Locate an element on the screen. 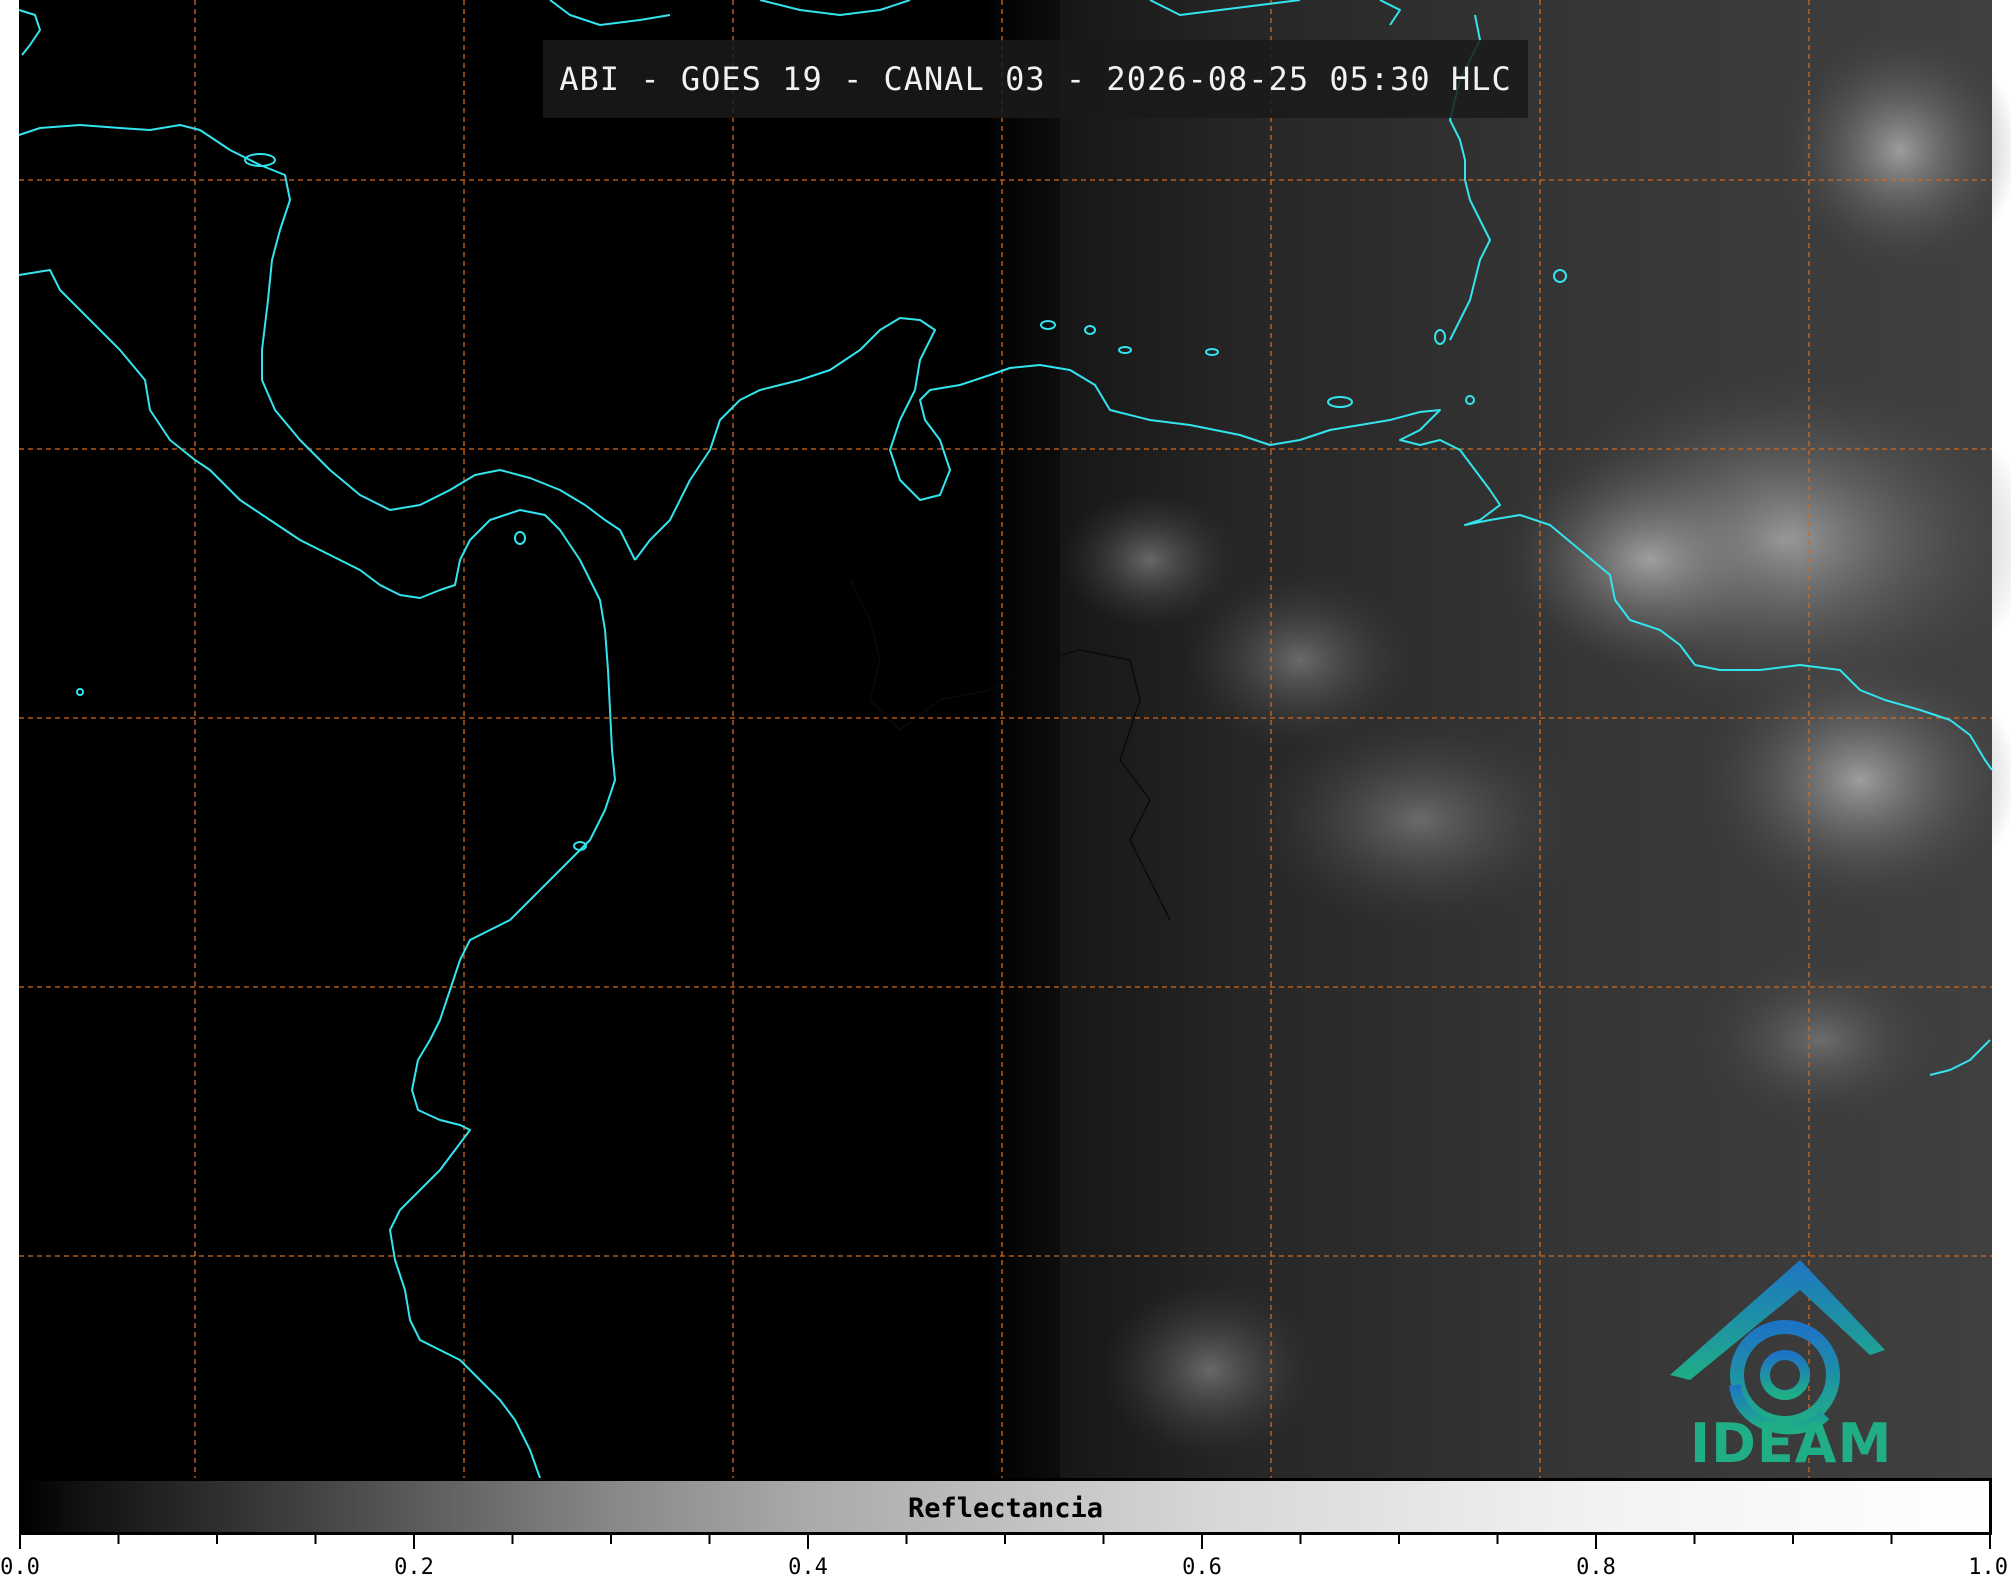  colorbar-tick-label: 0.6 is located at coordinates (1202, 1567).